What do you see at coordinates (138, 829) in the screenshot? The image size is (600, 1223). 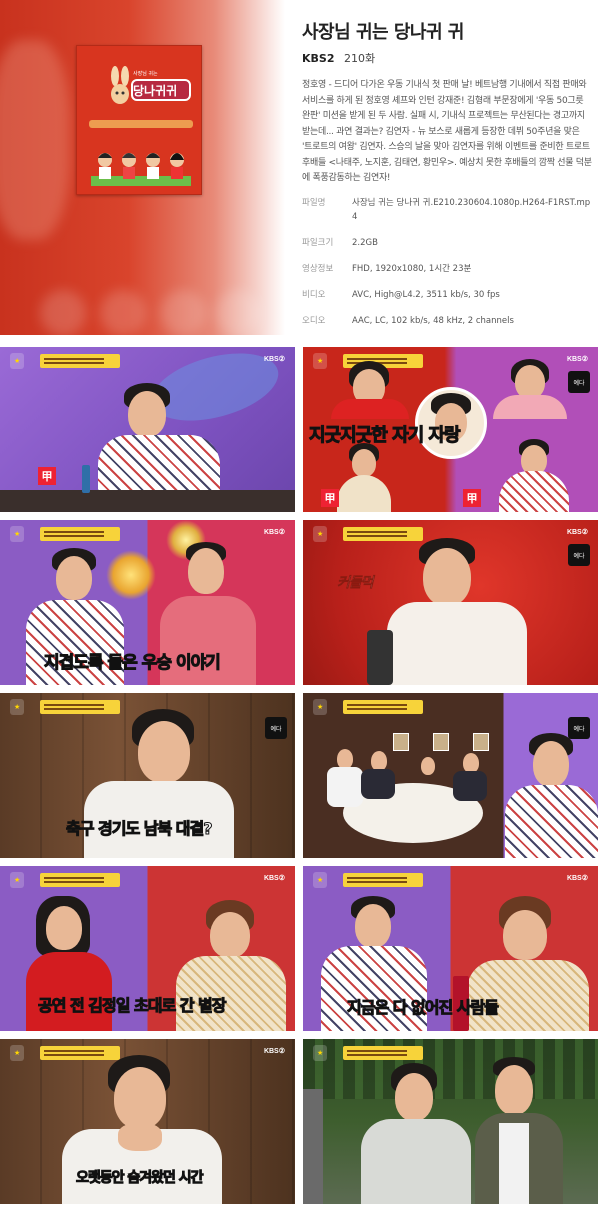 I see `subtitle-caption: 축구 경기도 남북 대결?` at bounding box center [138, 829].